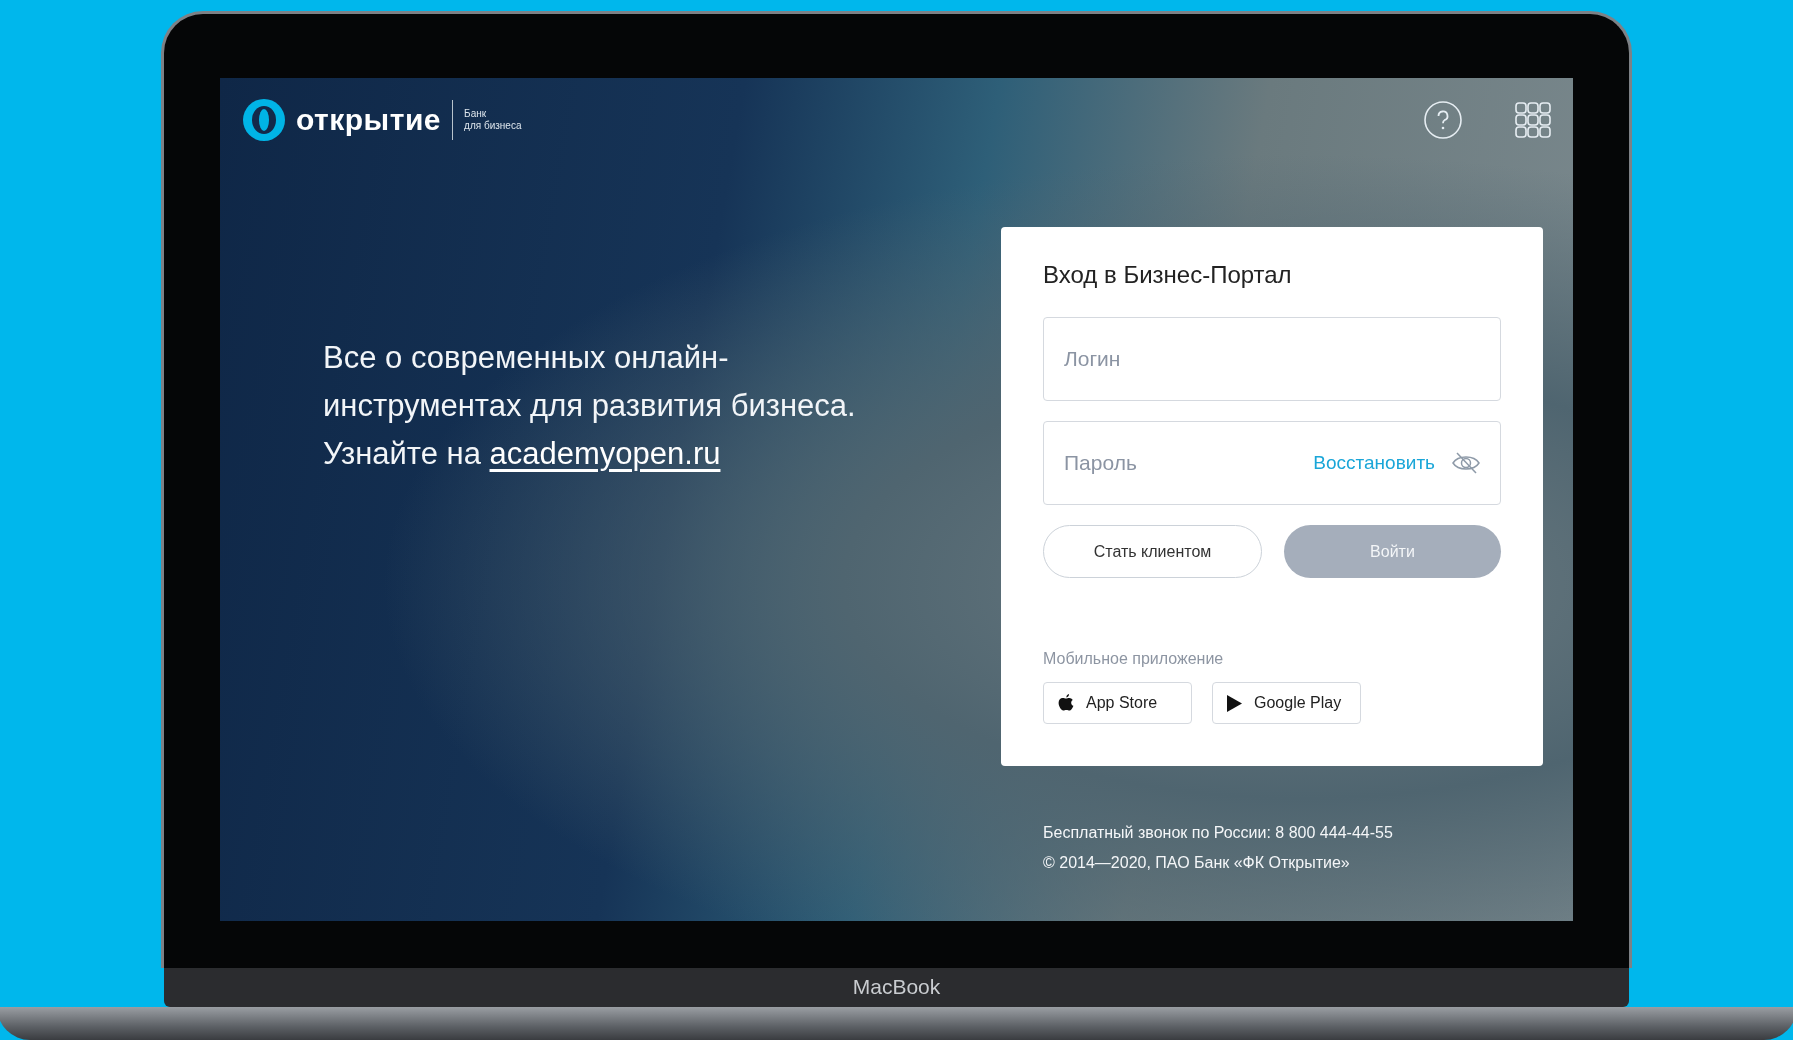  What do you see at coordinates (493, 126) in the screenshot?
I see `logo-tagline: для бизнеса` at bounding box center [493, 126].